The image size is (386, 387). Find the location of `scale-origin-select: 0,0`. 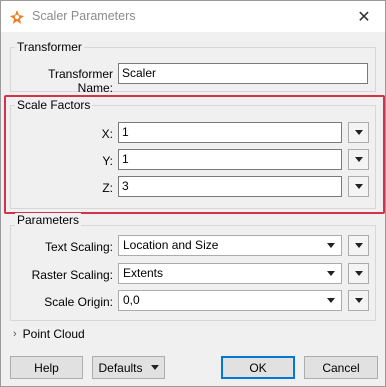

scale-origin-select: 0,0 is located at coordinates (230, 300).